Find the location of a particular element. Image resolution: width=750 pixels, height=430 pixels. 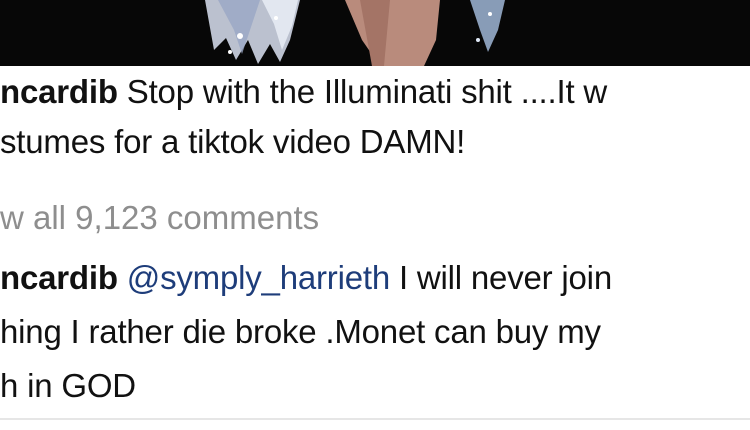

divider is located at coordinates (375, 419).